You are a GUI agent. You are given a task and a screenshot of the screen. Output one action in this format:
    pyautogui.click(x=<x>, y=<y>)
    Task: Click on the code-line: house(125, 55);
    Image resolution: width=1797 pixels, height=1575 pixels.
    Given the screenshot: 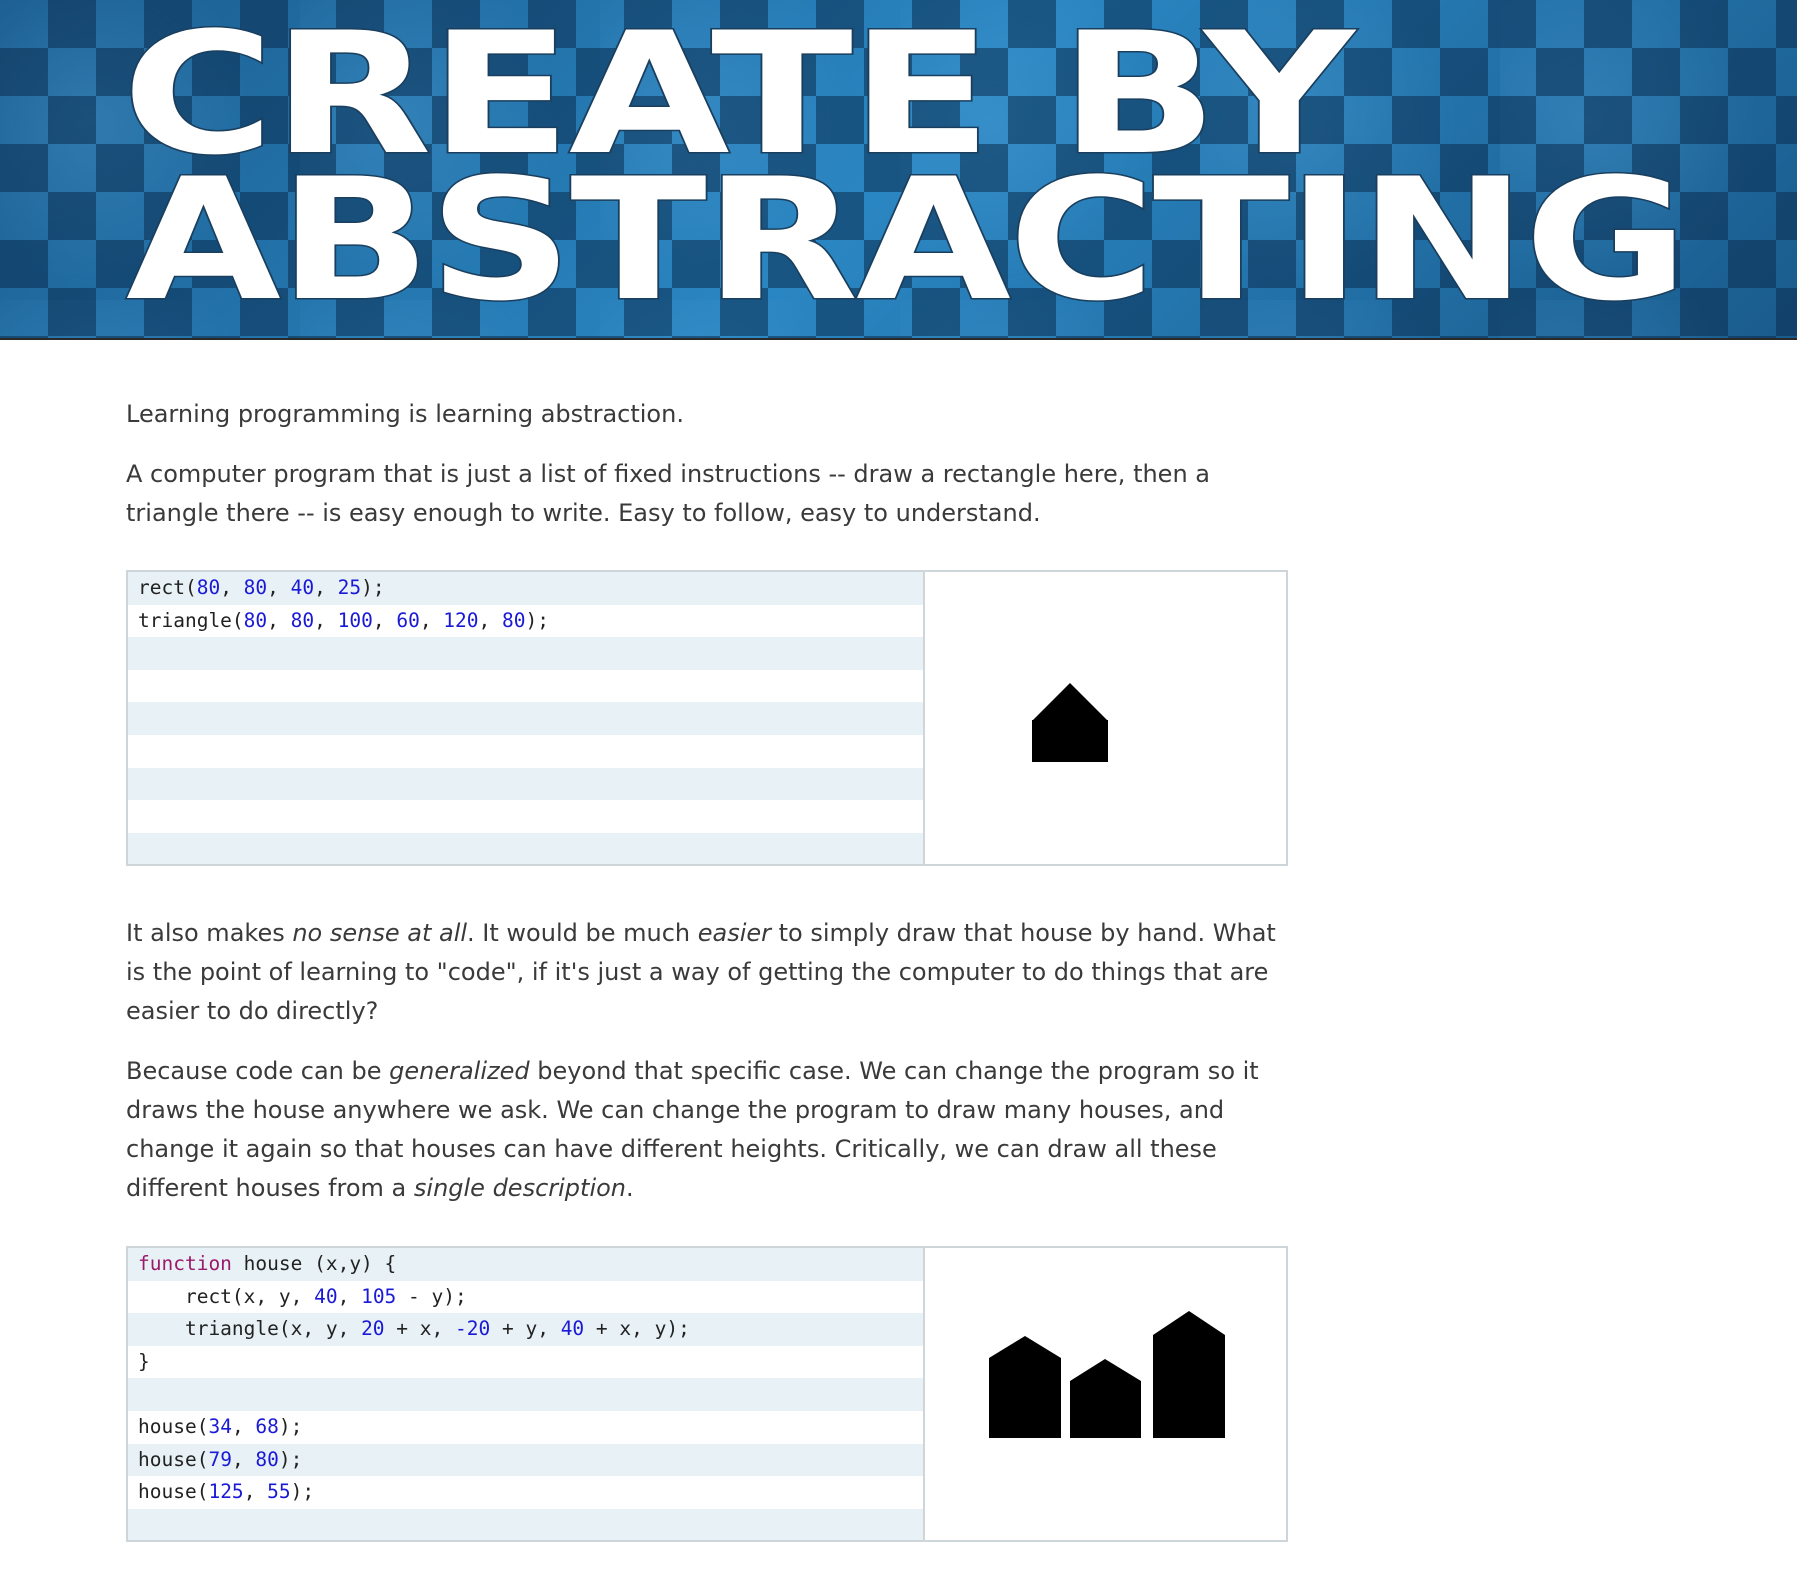 What is the action you would take?
    pyautogui.click(x=525, y=1492)
    